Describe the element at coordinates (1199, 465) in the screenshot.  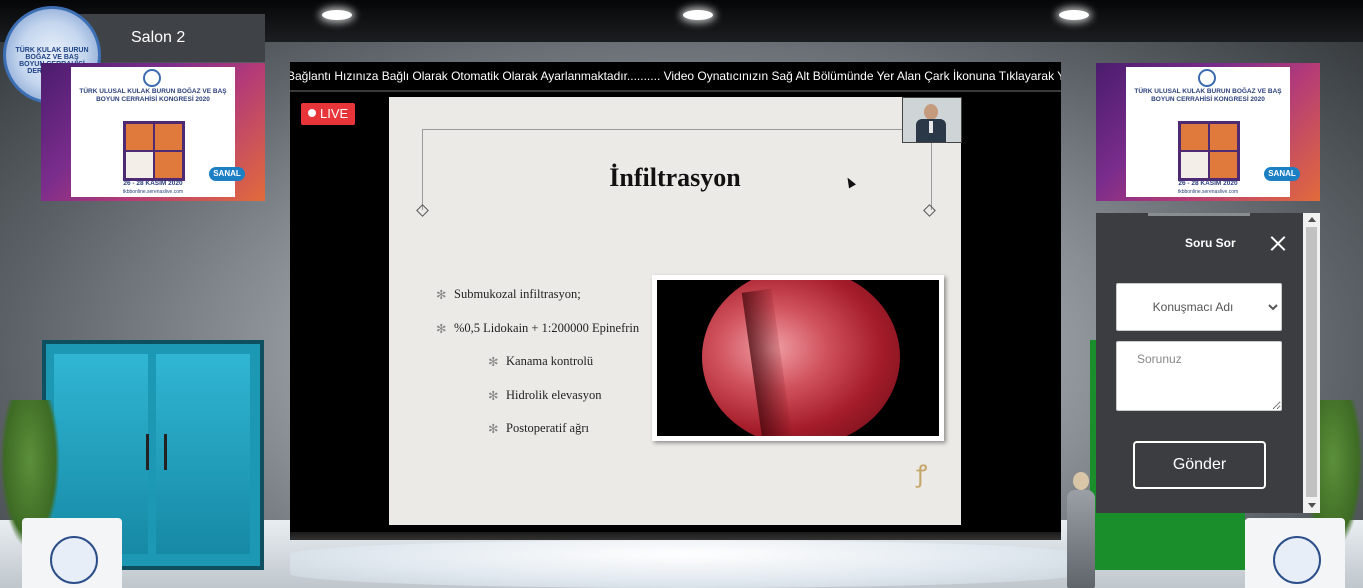
I see `send-button: Gönder` at that location.